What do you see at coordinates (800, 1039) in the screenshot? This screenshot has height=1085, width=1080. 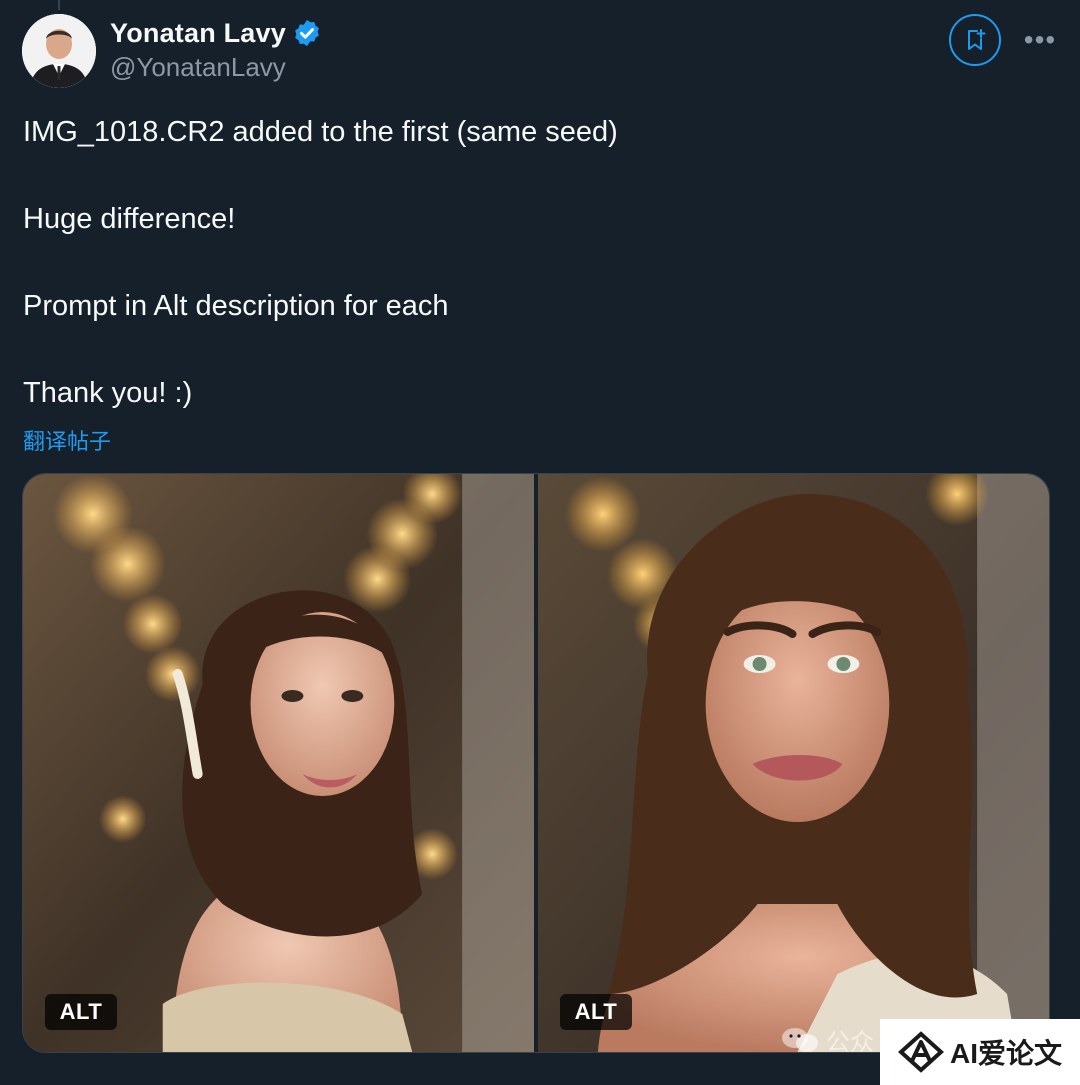 I see `wechat-icon` at bounding box center [800, 1039].